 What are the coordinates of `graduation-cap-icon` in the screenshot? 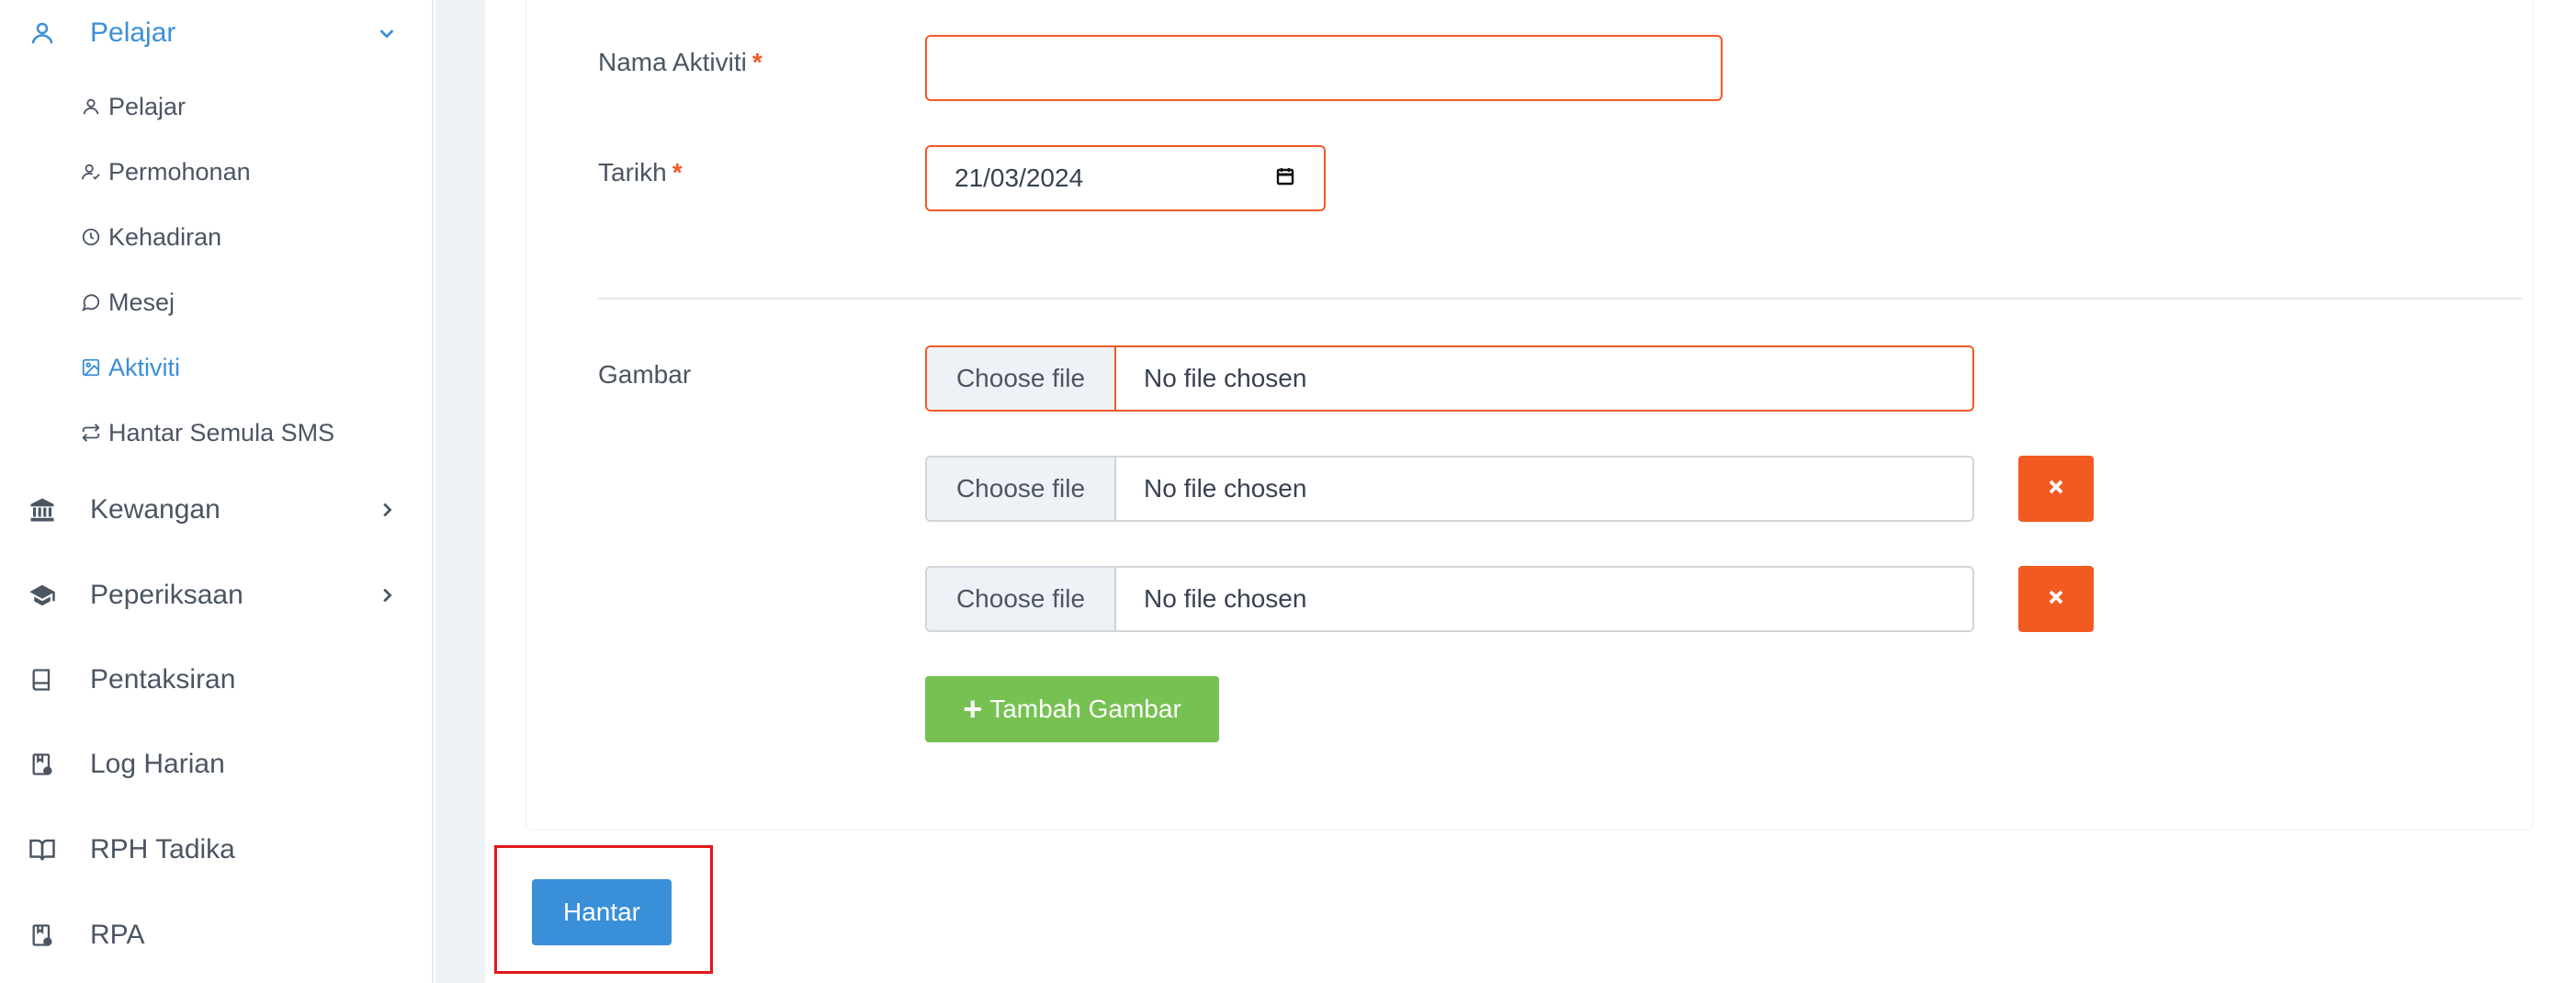 It's located at (42, 596).